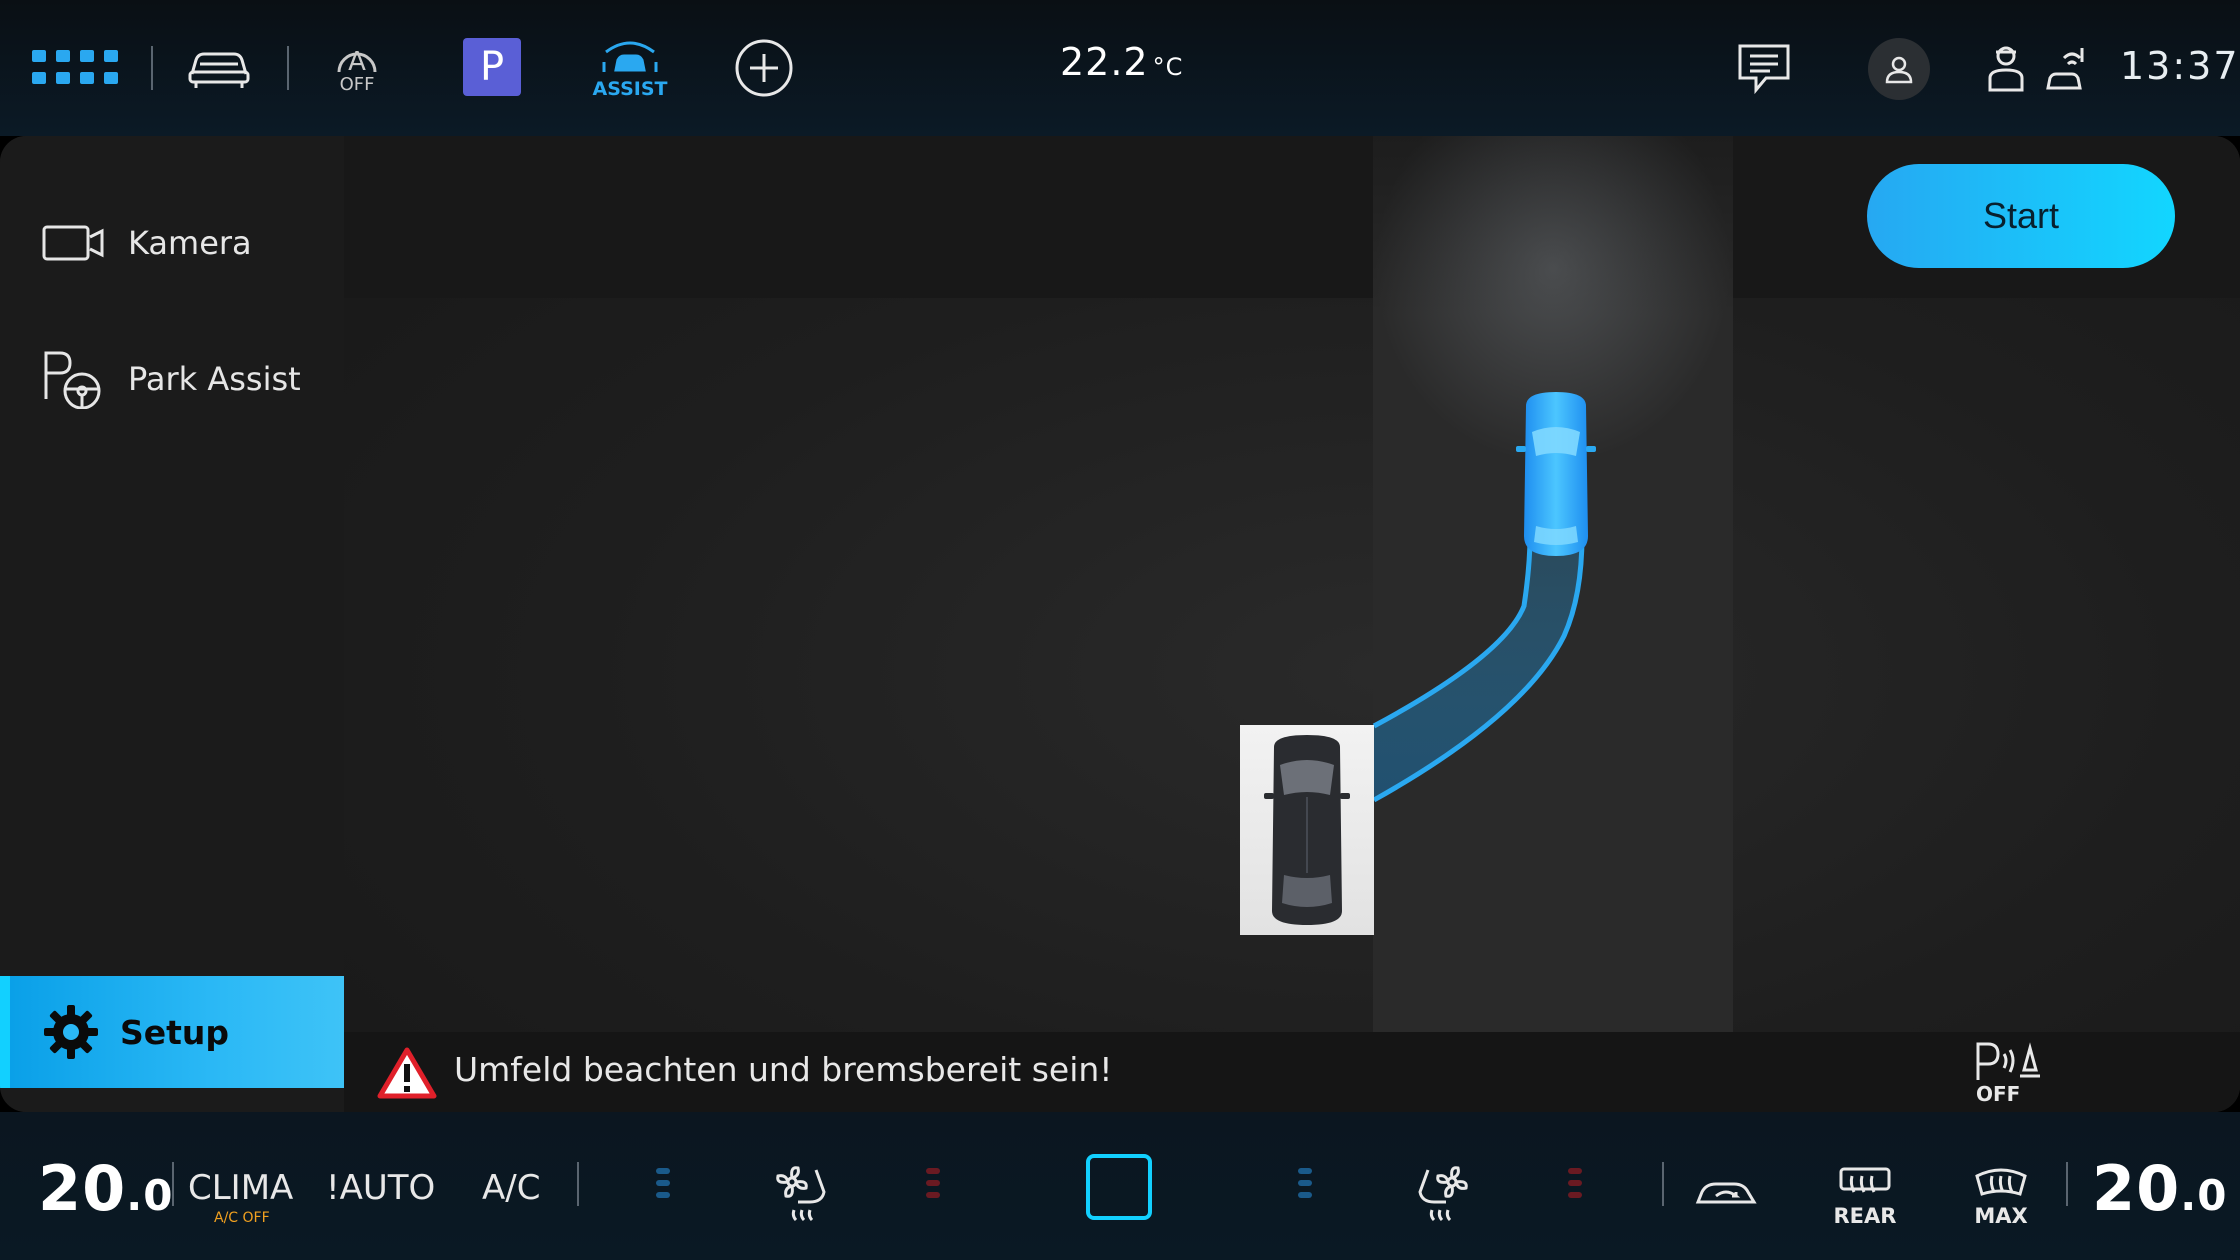 The image size is (2240, 1260). Describe the element at coordinates (1865, 1197) in the screenshot. I see `rear-defrost-button: REAR` at that location.